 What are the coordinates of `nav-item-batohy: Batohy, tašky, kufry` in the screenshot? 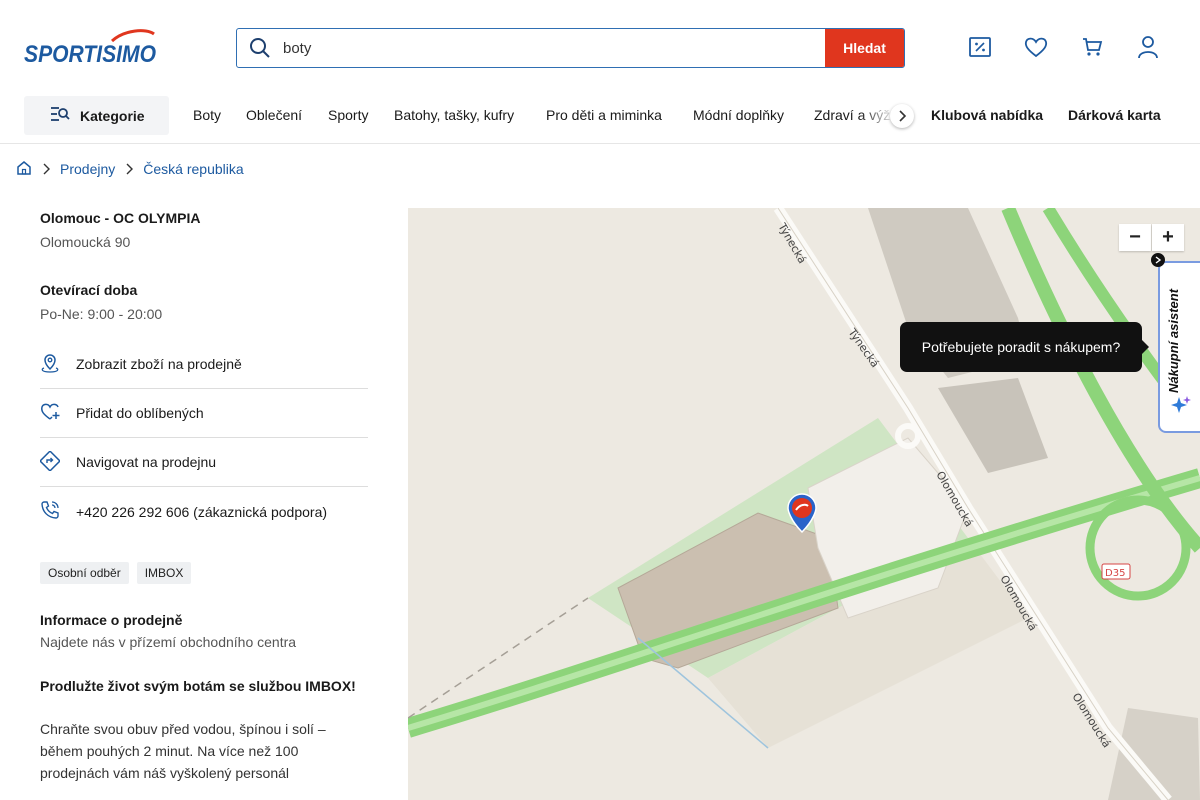 It's located at (454, 115).